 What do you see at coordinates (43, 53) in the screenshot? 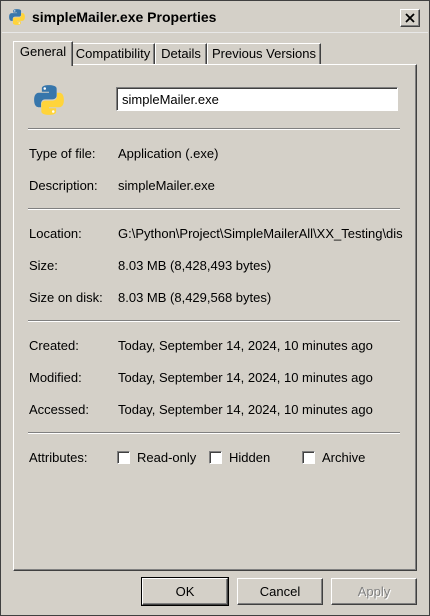
I see `tab-general: General` at bounding box center [43, 53].